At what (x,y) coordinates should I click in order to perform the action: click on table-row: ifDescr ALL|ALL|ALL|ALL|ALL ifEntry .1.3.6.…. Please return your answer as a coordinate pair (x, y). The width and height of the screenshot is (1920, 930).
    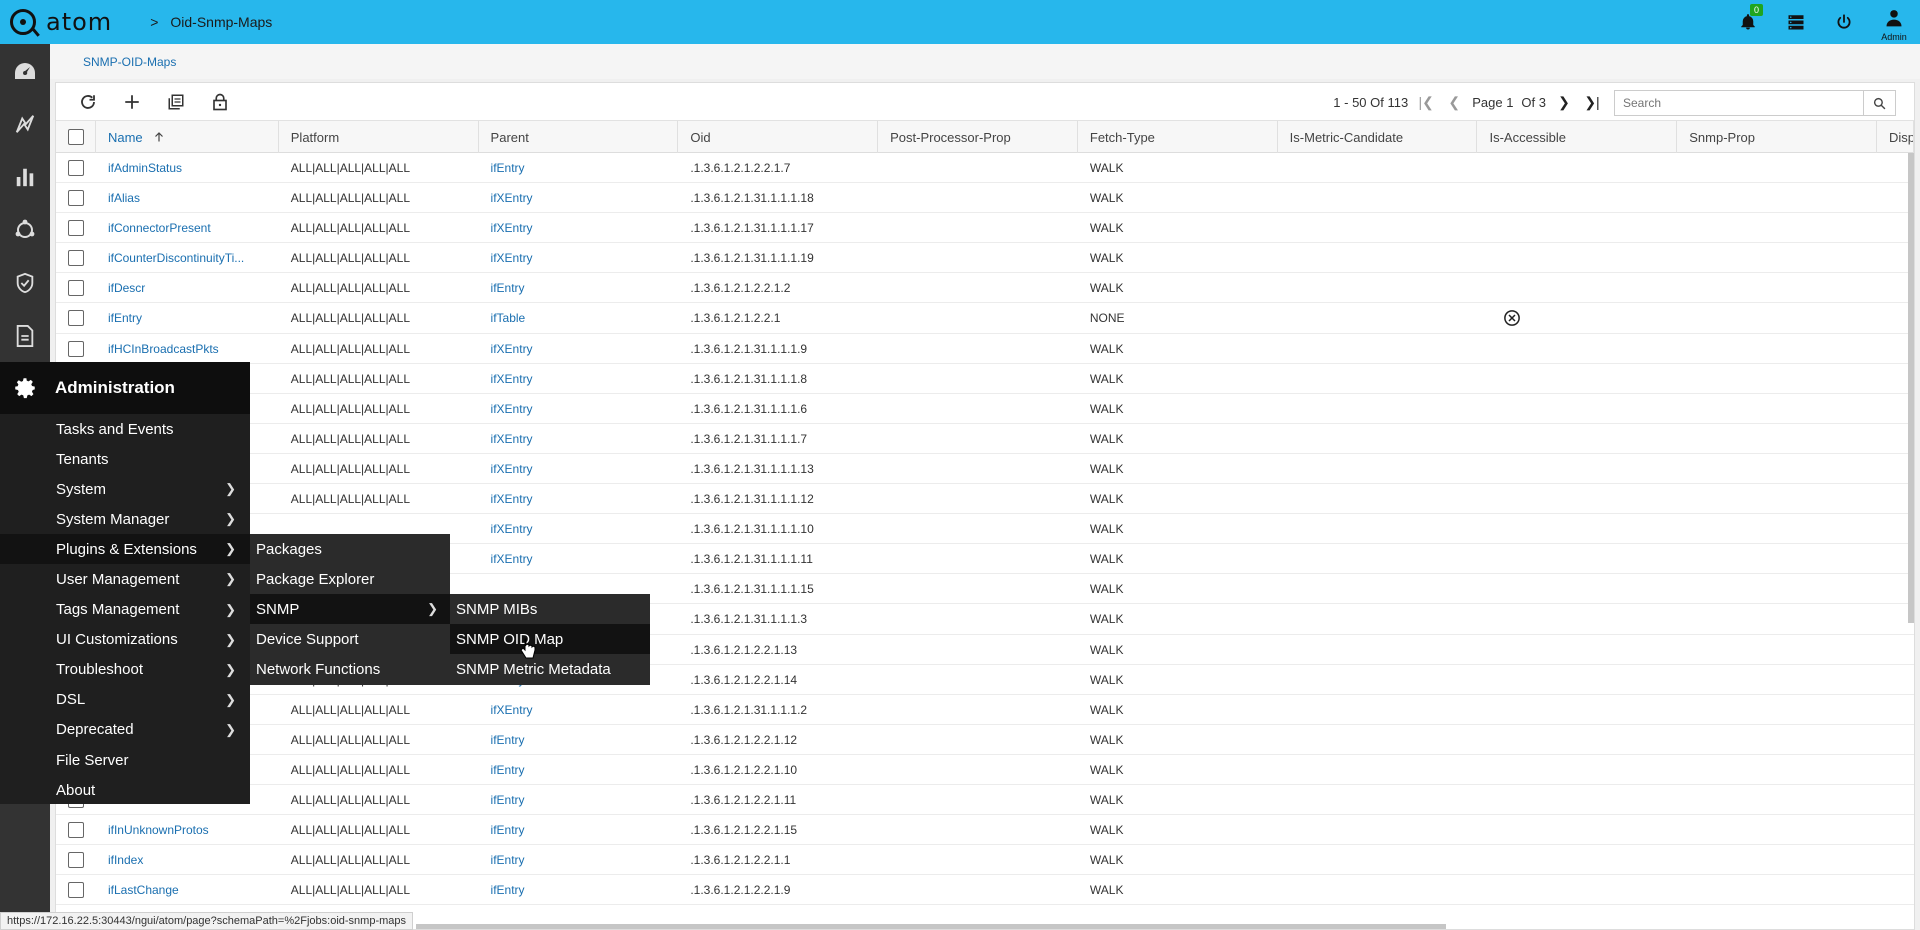
    Looking at the image, I should click on (985, 288).